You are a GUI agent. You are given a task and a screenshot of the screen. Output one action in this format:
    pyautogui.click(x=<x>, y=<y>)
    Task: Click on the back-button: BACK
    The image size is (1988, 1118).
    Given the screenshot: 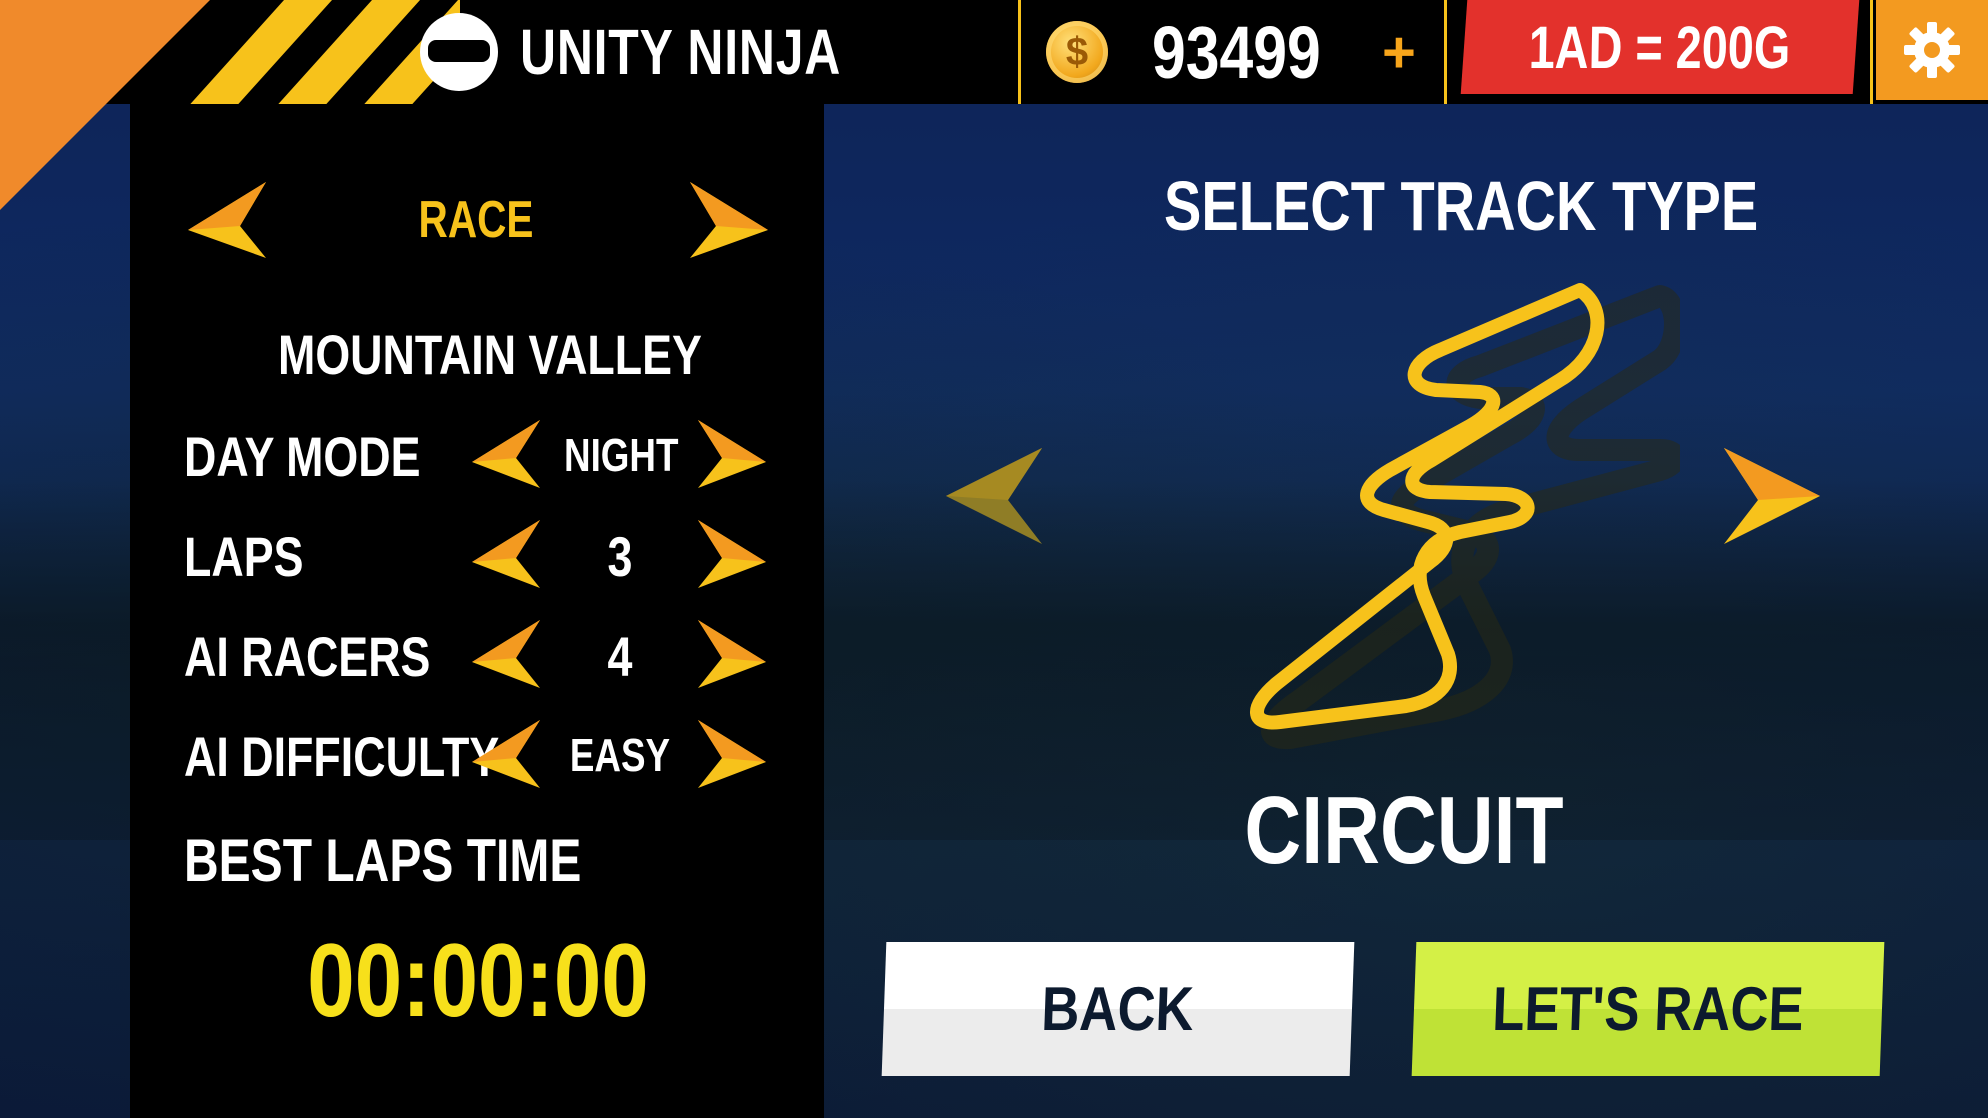 What is the action you would take?
    pyautogui.click(x=1118, y=1009)
    